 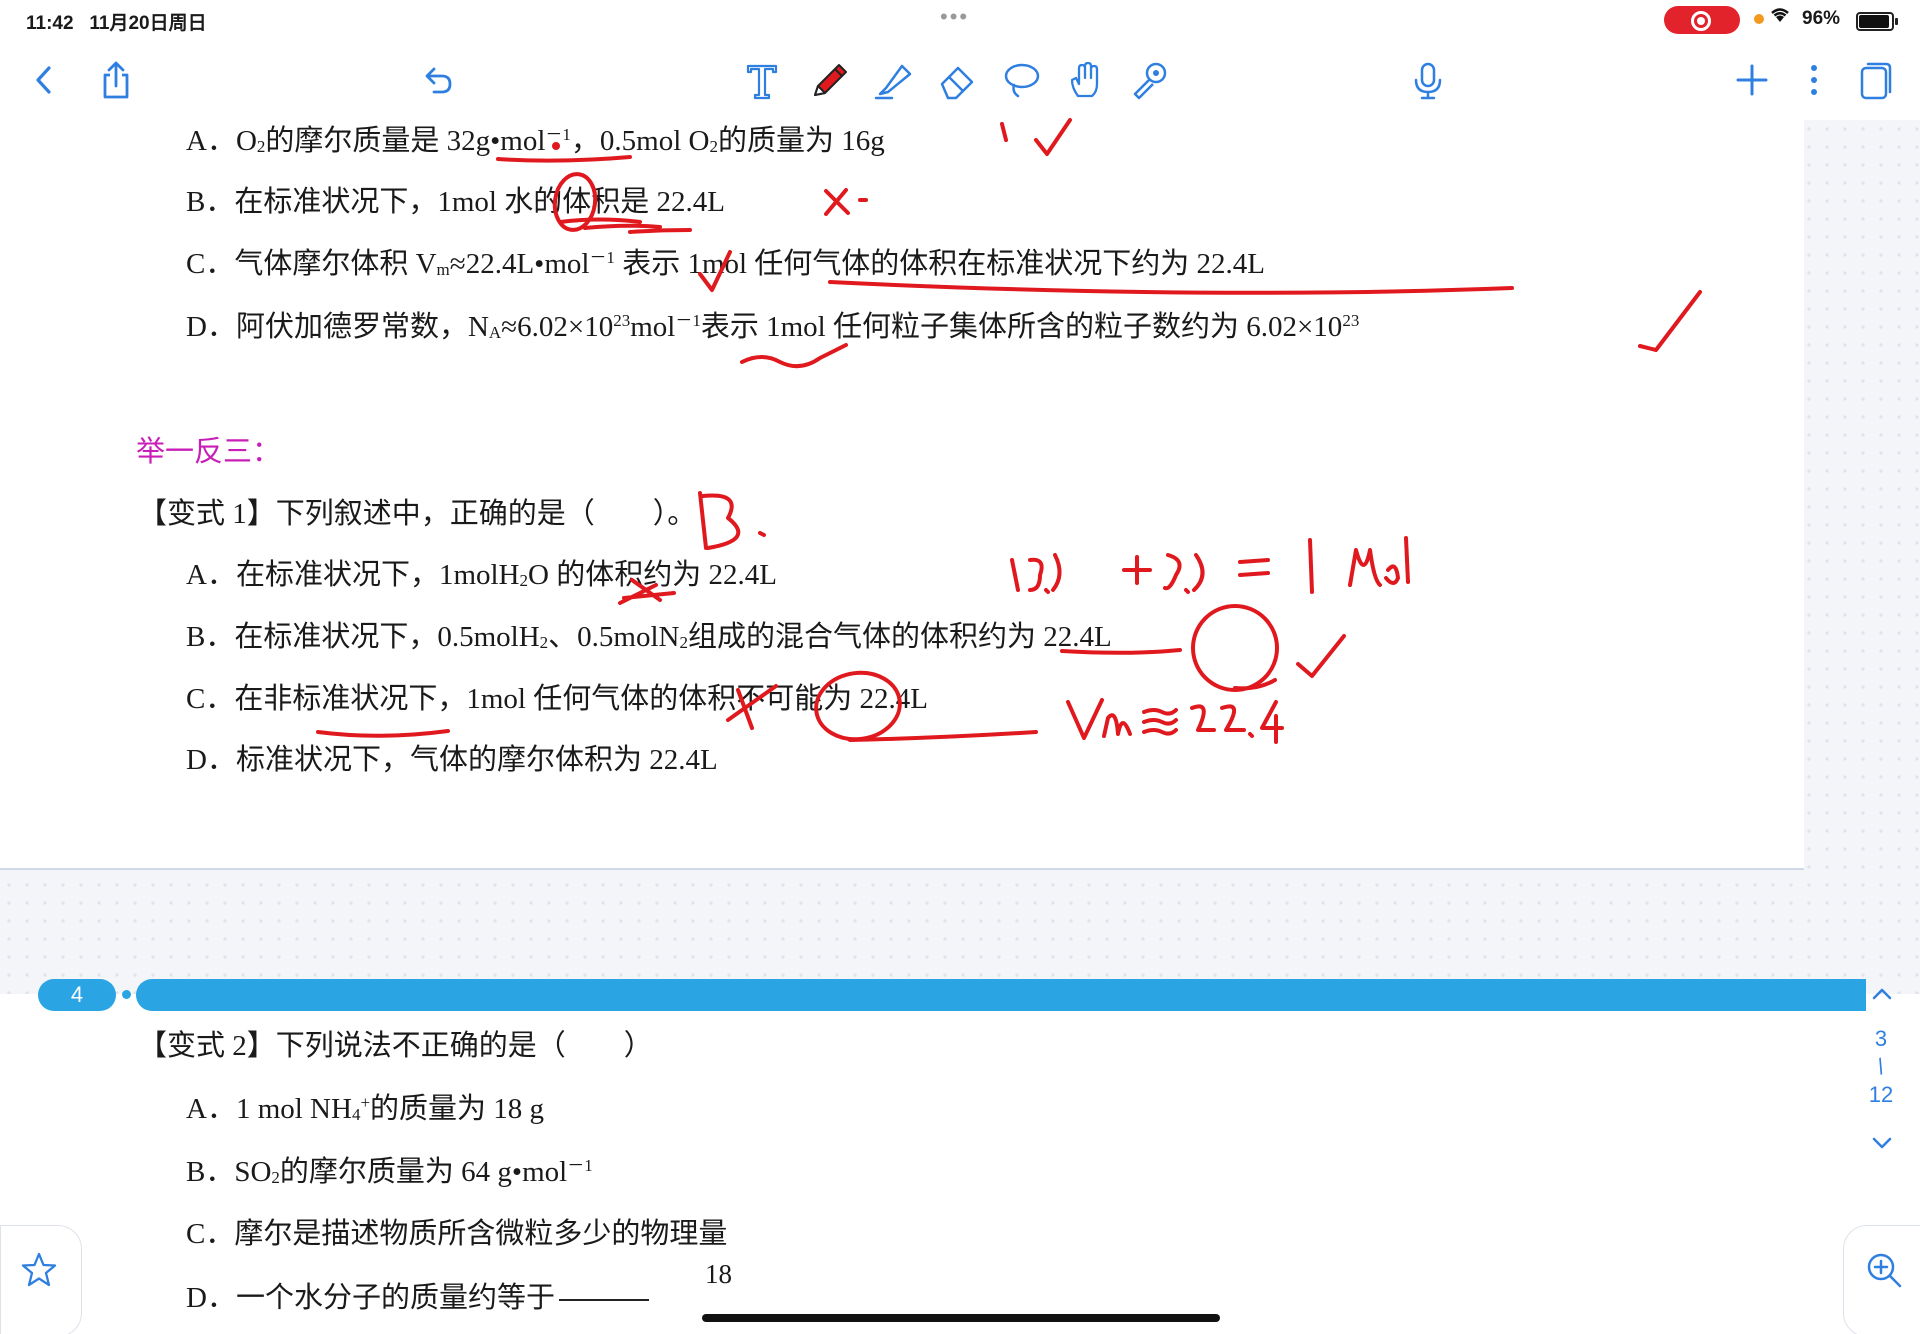 I want to click on variant2-stem: 【变式 2】下列说法不正确的是（ ）, so click(x=395, y=1046).